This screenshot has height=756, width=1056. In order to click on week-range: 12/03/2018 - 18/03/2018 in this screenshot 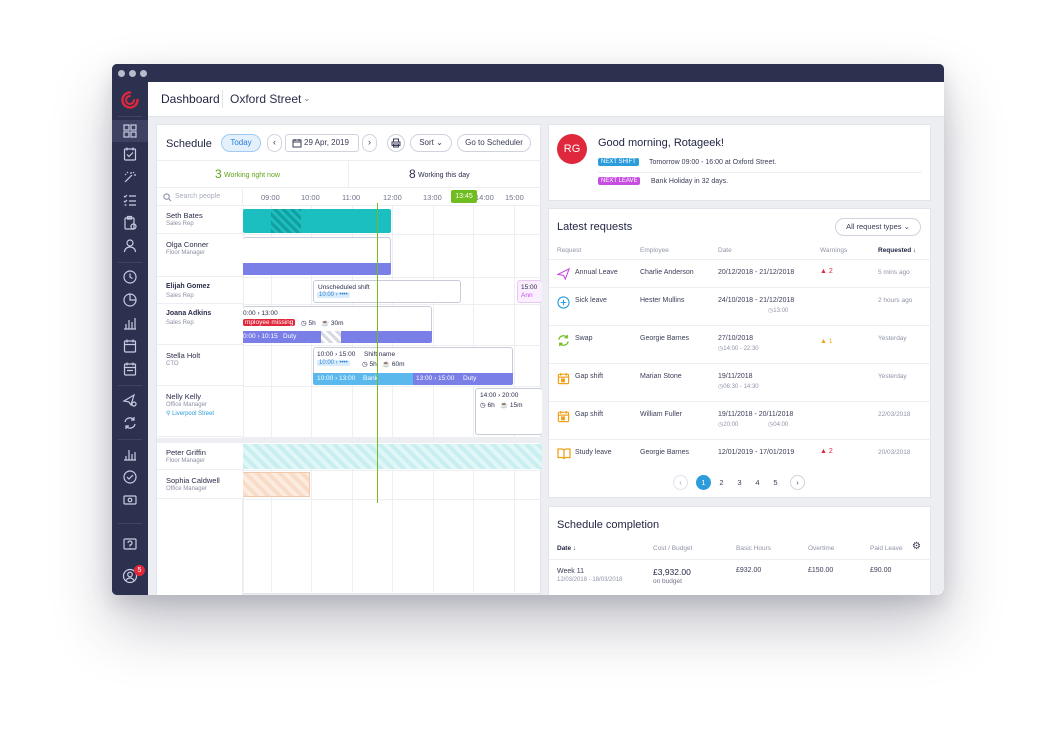, I will do `click(590, 580)`.